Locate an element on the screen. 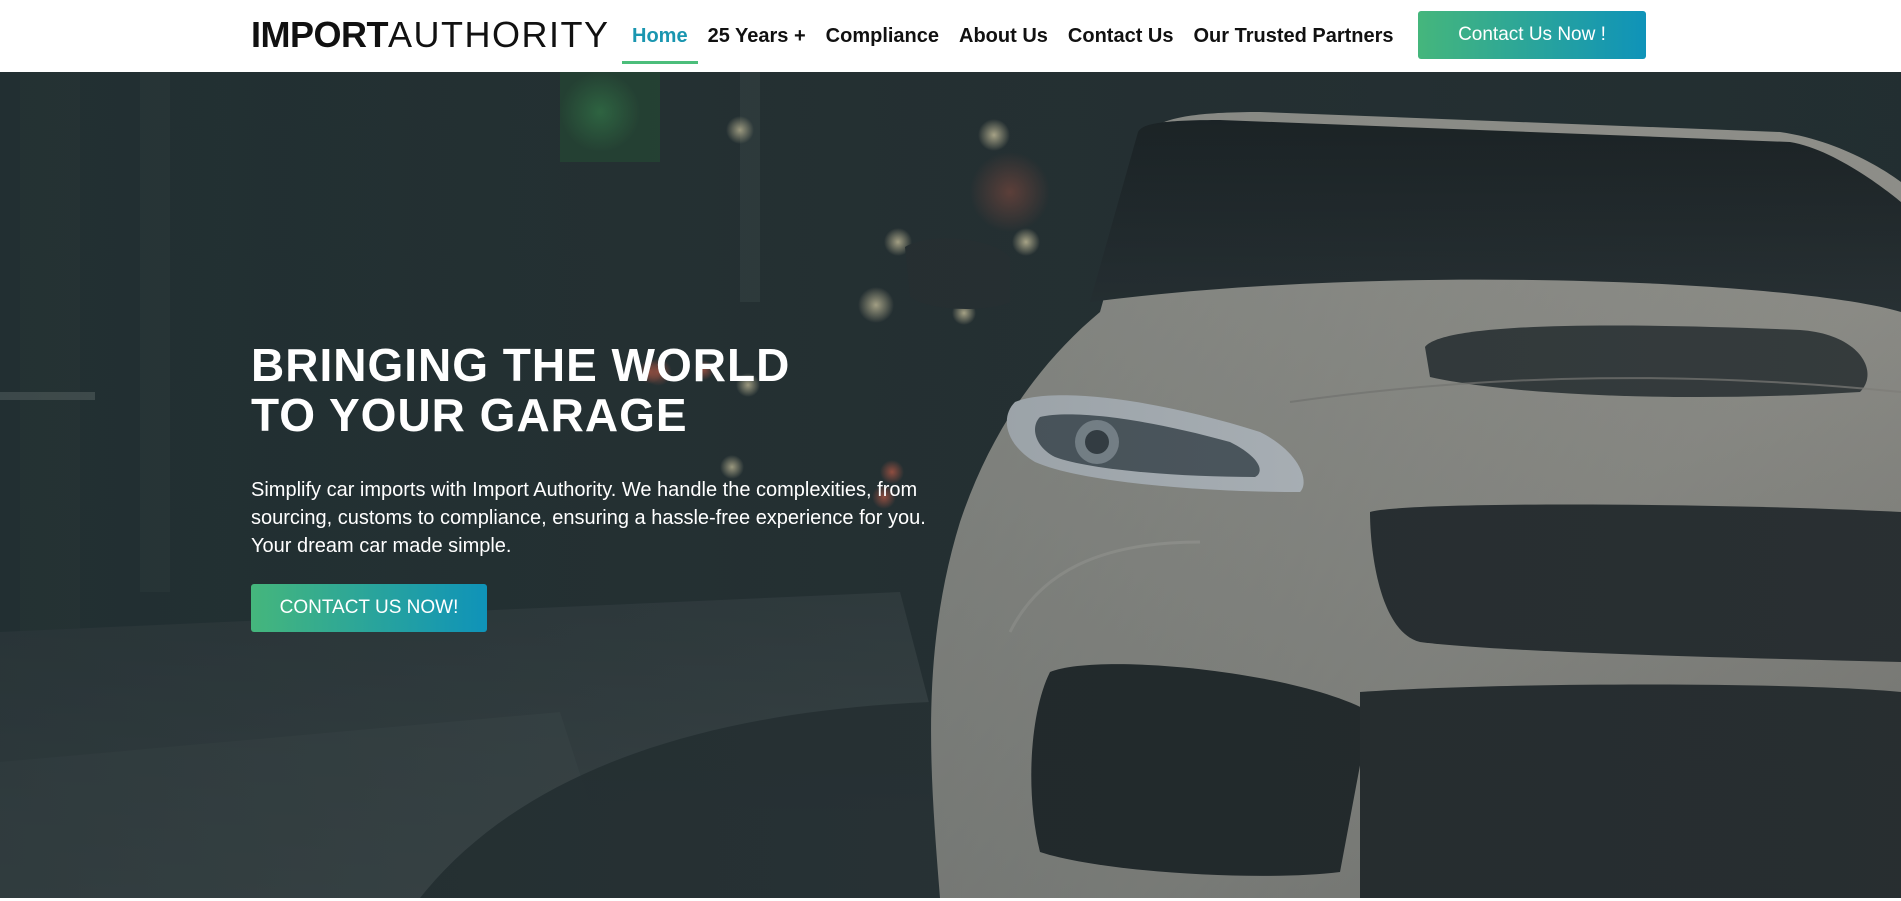 The image size is (1901, 901). import-authority-logo: IMPORT AUTHORITY is located at coordinates (430, 35).